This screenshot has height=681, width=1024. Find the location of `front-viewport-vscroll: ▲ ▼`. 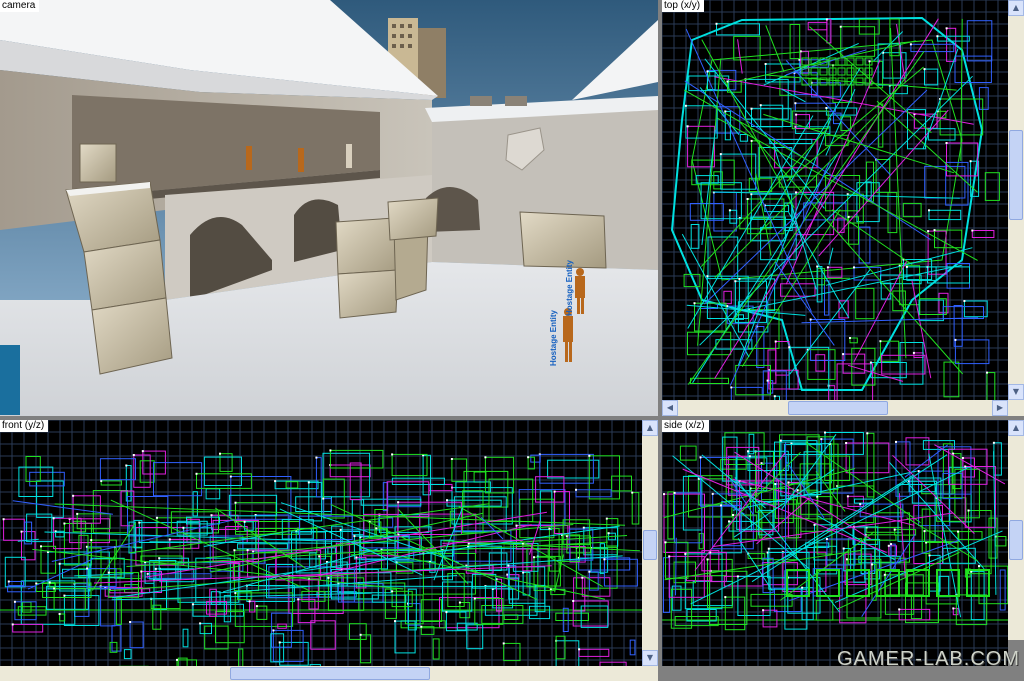

front-viewport-vscroll: ▲ ▼ is located at coordinates (650, 543).